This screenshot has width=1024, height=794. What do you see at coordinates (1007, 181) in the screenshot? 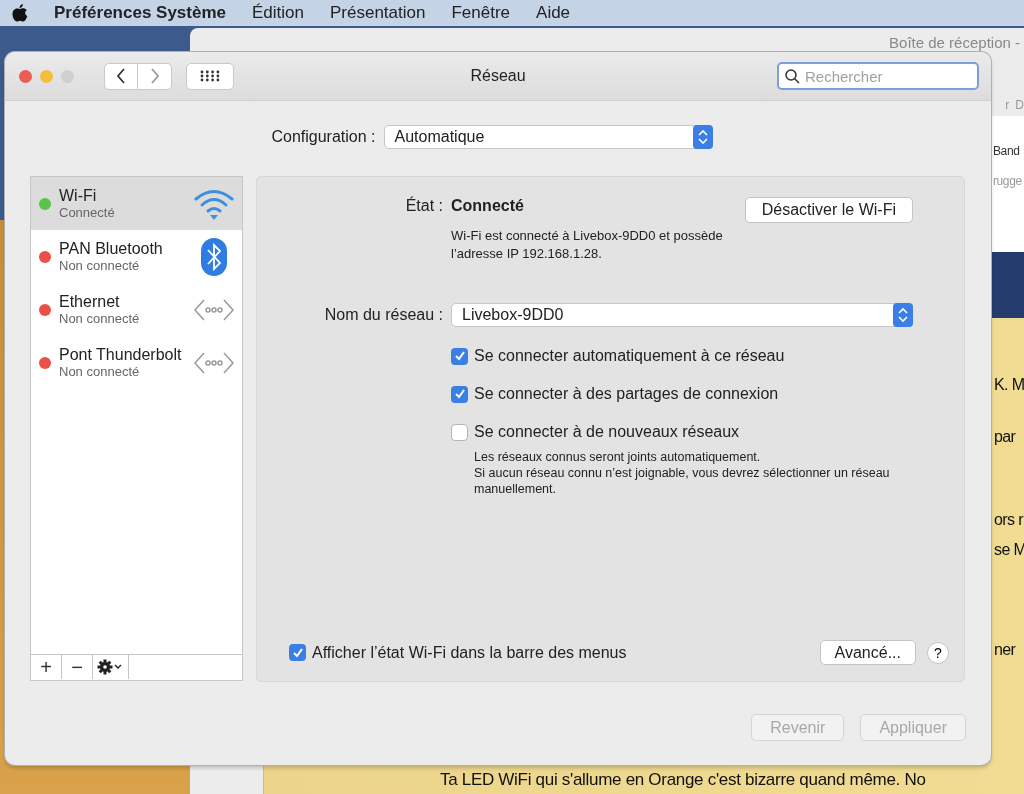
I see `mailbox-item: rugge` at bounding box center [1007, 181].